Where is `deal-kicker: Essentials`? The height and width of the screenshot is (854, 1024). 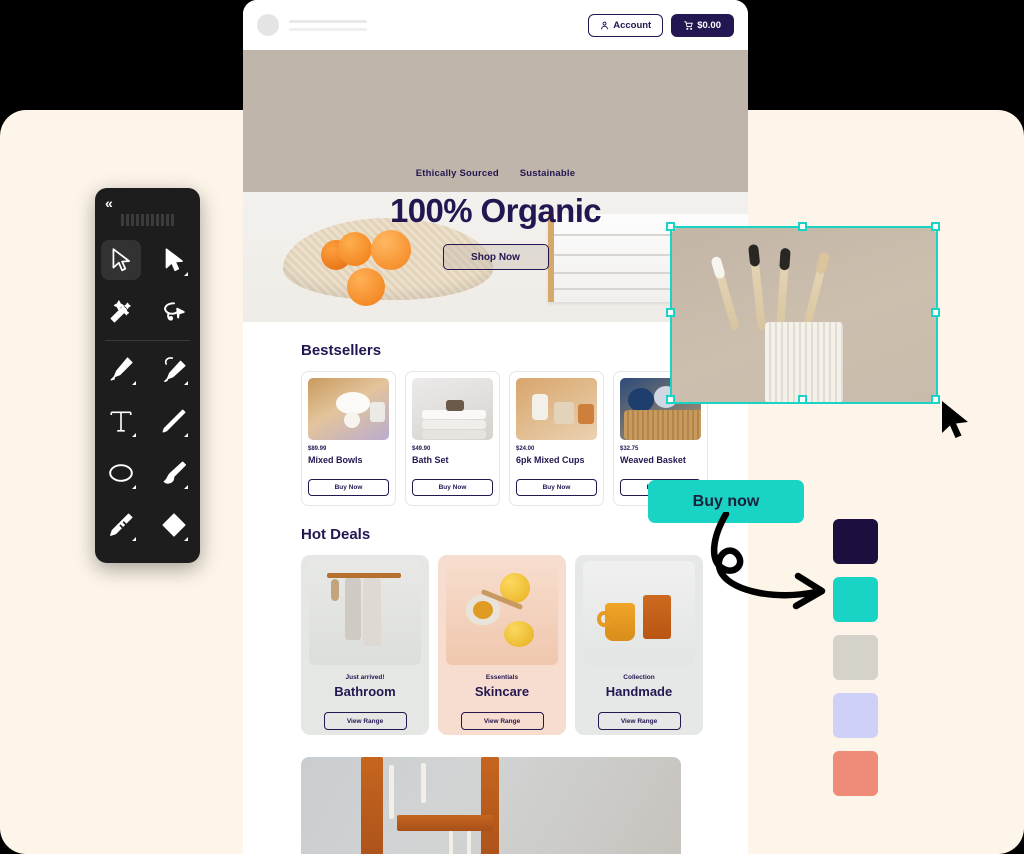
deal-kicker: Essentials is located at coordinates (502, 677).